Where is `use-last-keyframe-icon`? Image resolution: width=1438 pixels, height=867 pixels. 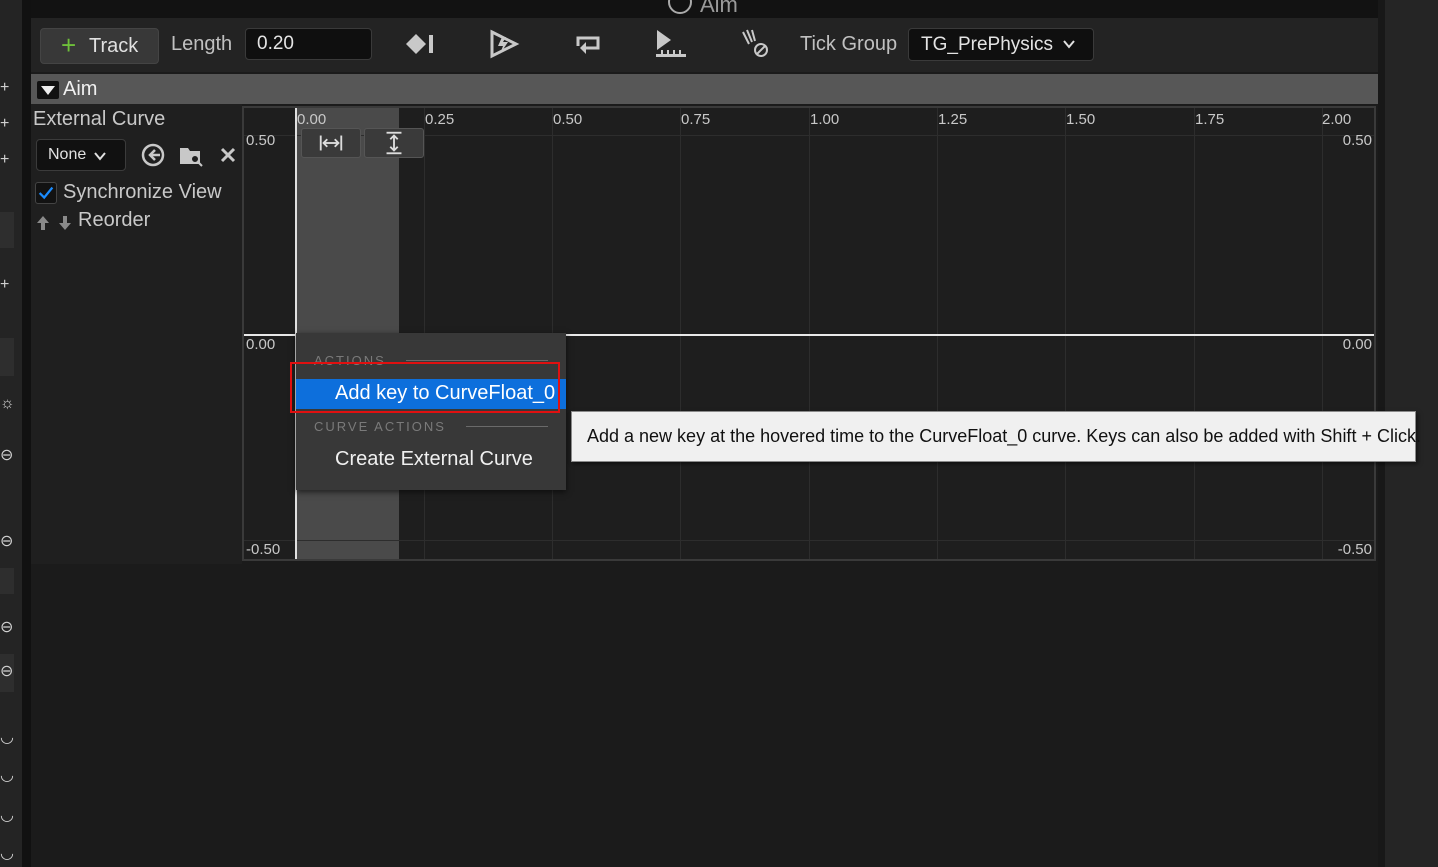 use-last-keyframe-icon is located at coordinates (671, 44).